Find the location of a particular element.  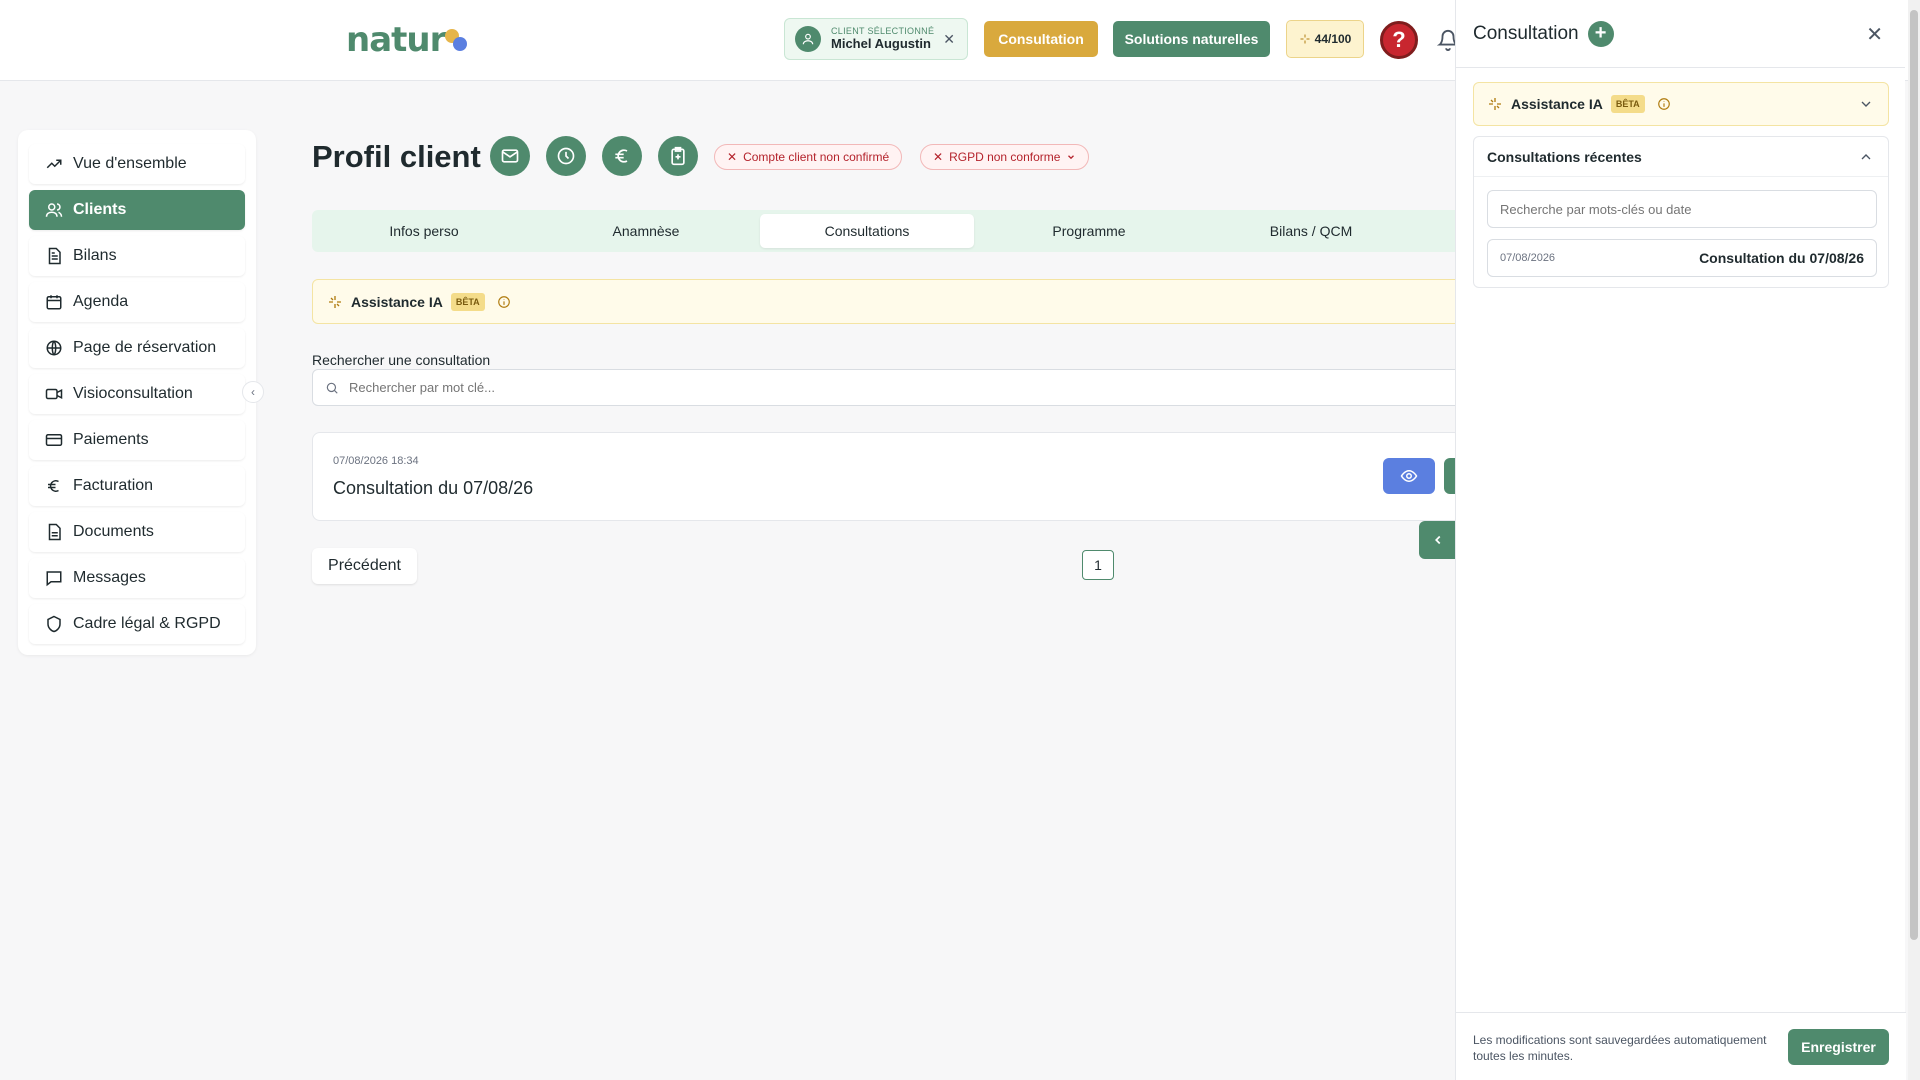

status-badge-rgpd: ✕ RGPD non conforme is located at coordinates (1005, 157).